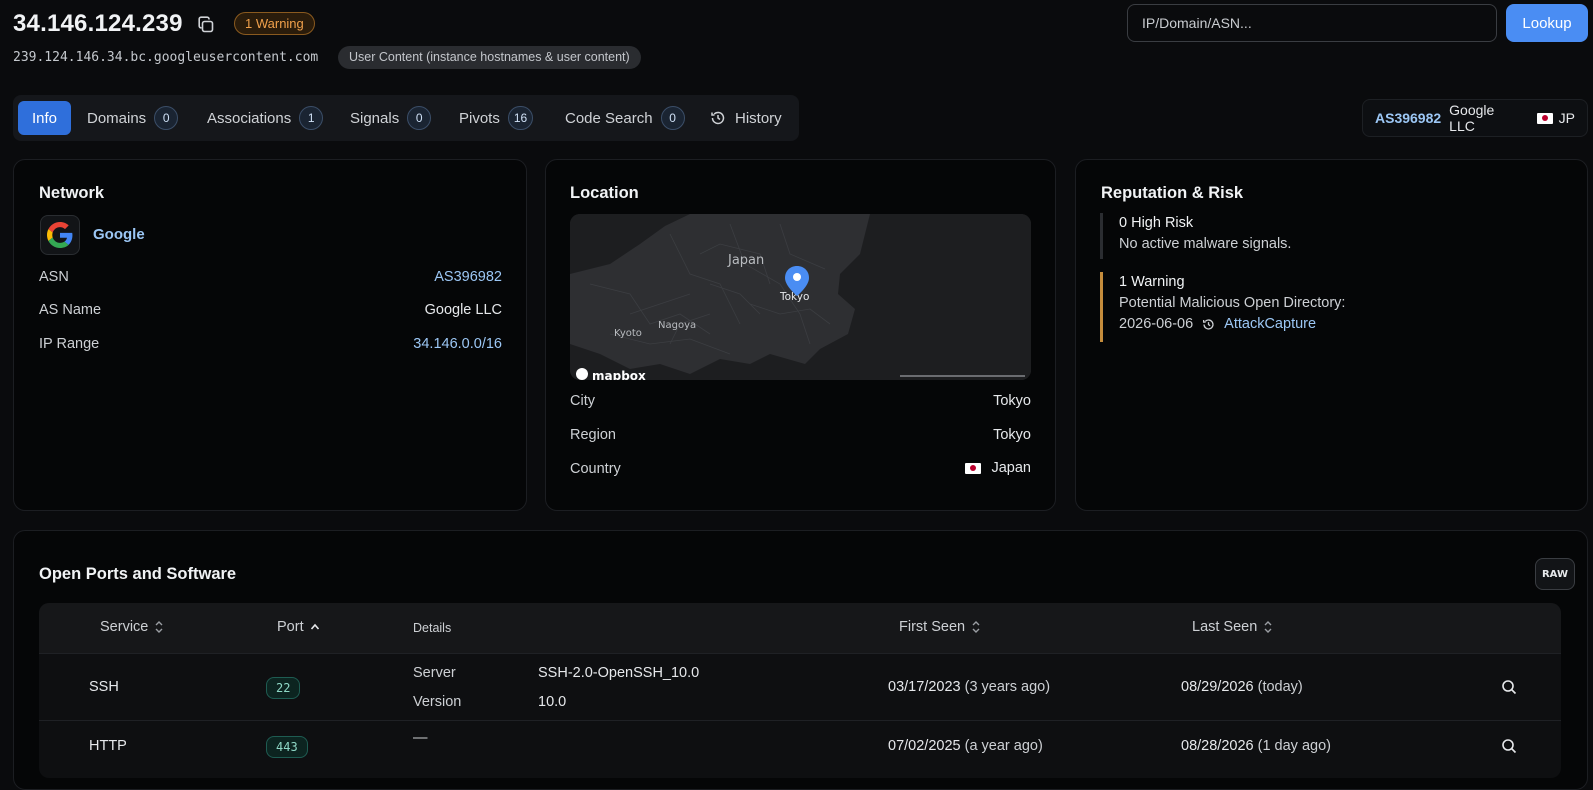 This screenshot has height=790, width=1593. What do you see at coordinates (104, 687) in the screenshot?
I see `service-name: SSH` at bounding box center [104, 687].